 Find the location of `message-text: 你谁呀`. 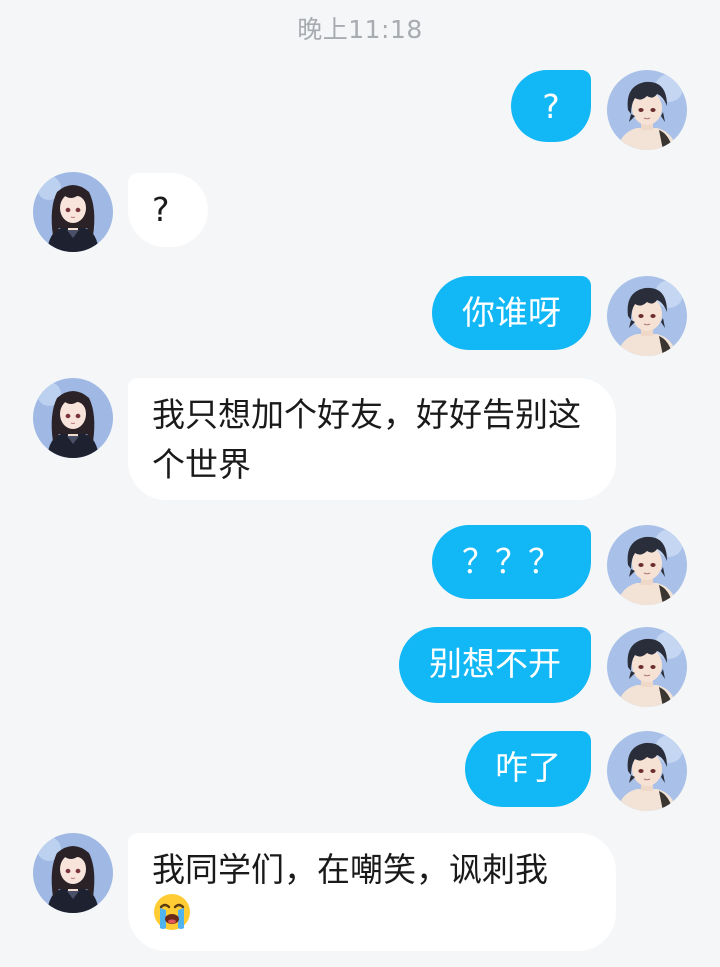

message-text: 你谁呀 is located at coordinates (511, 312).